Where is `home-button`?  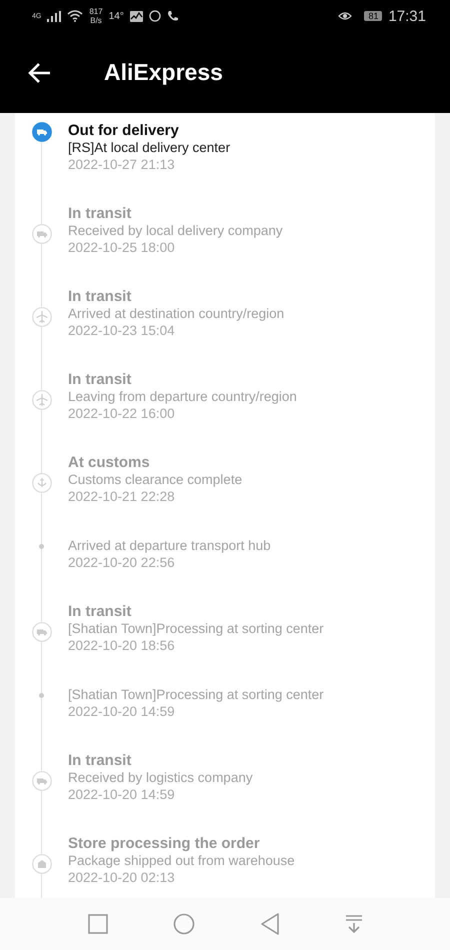
home-button is located at coordinates (183, 924).